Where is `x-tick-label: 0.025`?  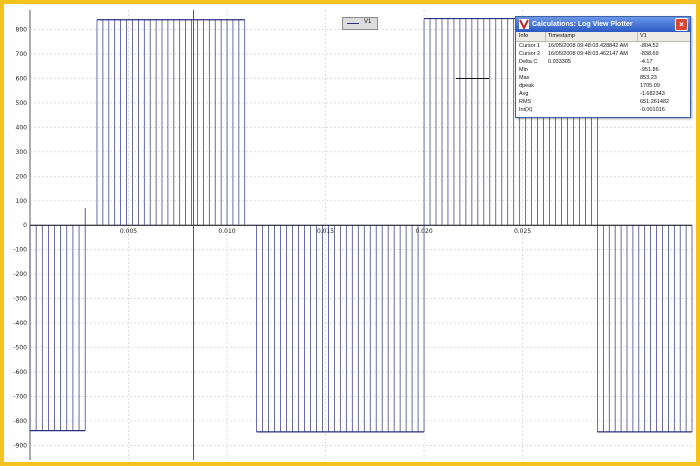 x-tick-label: 0.025 is located at coordinates (522, 231).